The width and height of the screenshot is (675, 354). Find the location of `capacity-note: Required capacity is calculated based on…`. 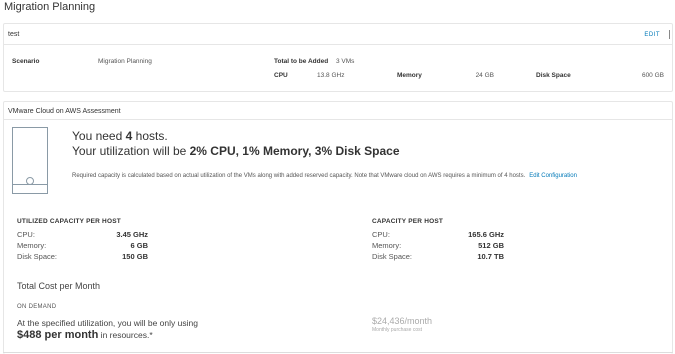

capacity-note: Required capacity is calculated based on… is located at coordinates (324, 176).